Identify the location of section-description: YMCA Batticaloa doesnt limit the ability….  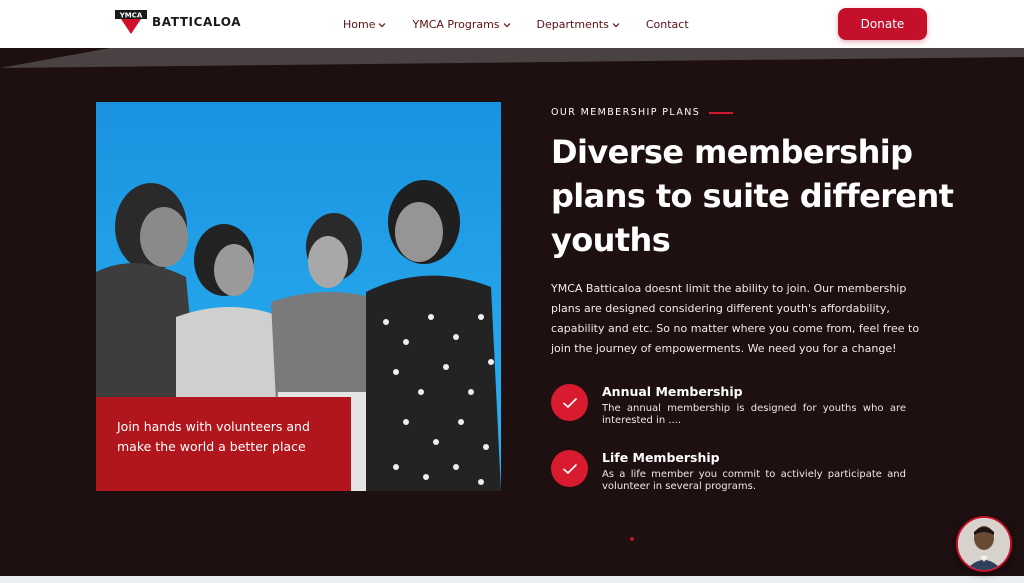
(735, 318).